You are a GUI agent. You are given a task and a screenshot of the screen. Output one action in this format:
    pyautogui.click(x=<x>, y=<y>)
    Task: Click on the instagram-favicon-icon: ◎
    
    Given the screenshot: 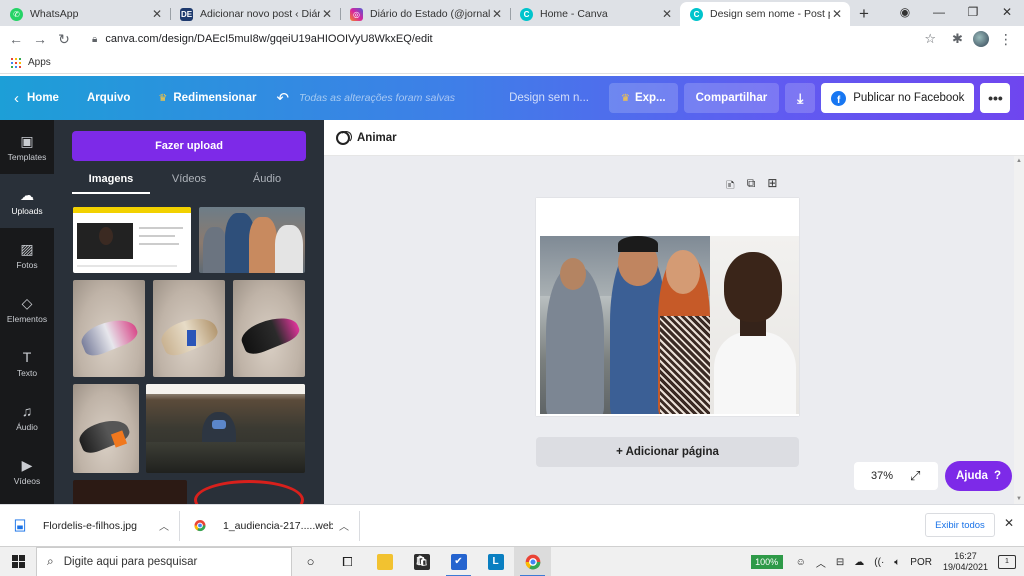 What is the action you would take?
    pyautogui.click(x=356, y=14)
    